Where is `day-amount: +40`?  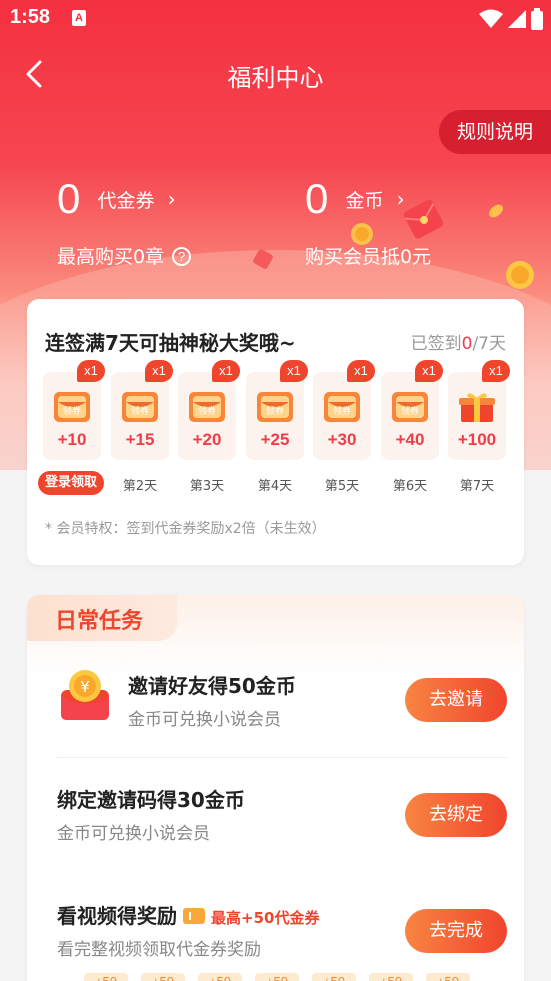
day-amount: +40 is located at coordinates (410, 439).